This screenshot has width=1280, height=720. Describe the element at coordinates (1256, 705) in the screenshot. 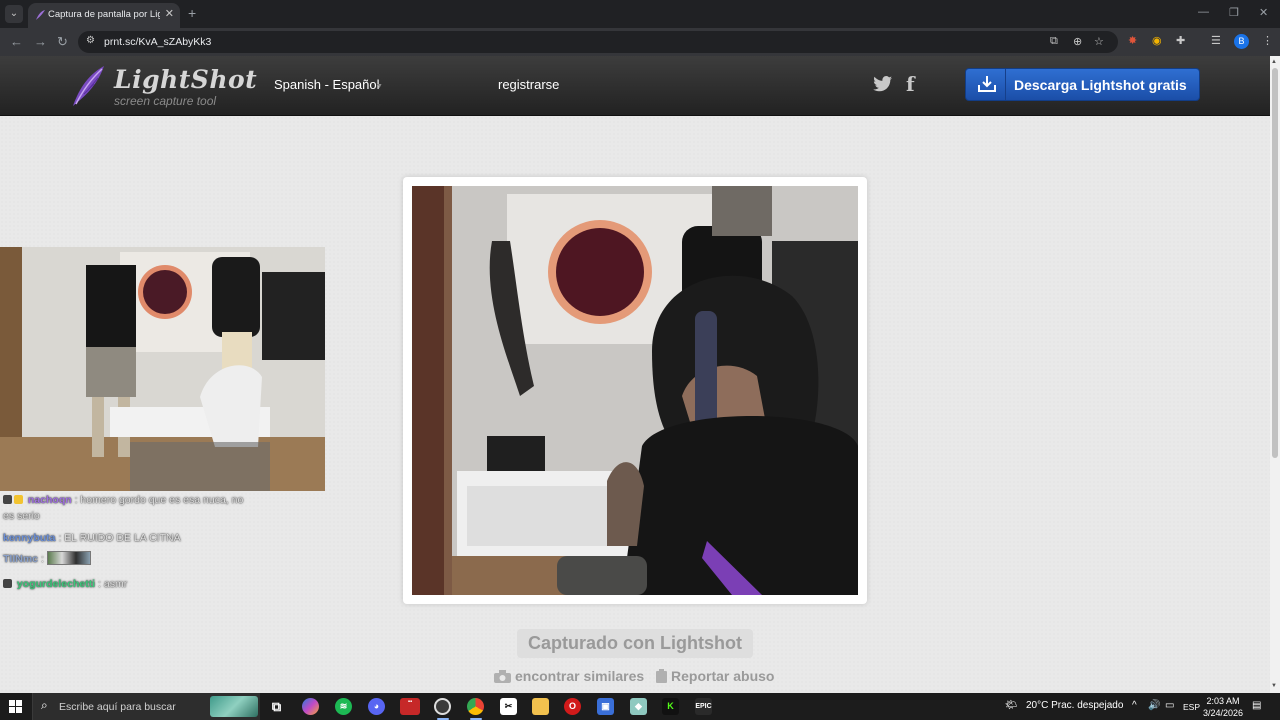

I see `notifications-icon: ▤` at that location.